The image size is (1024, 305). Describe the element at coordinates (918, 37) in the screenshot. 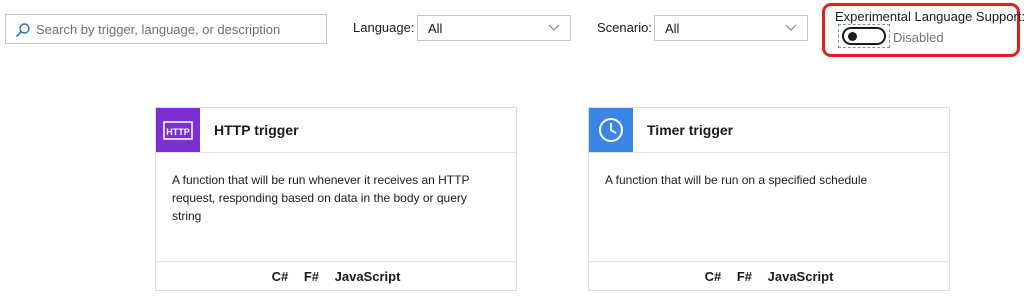

I see `toggle-state-label: Disabled` at that location.